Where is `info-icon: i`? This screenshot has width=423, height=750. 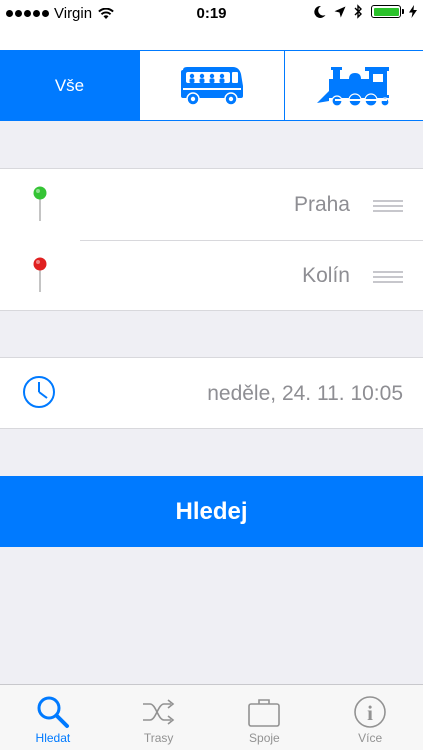 info-icon: i is located at coordinates (370, 712).